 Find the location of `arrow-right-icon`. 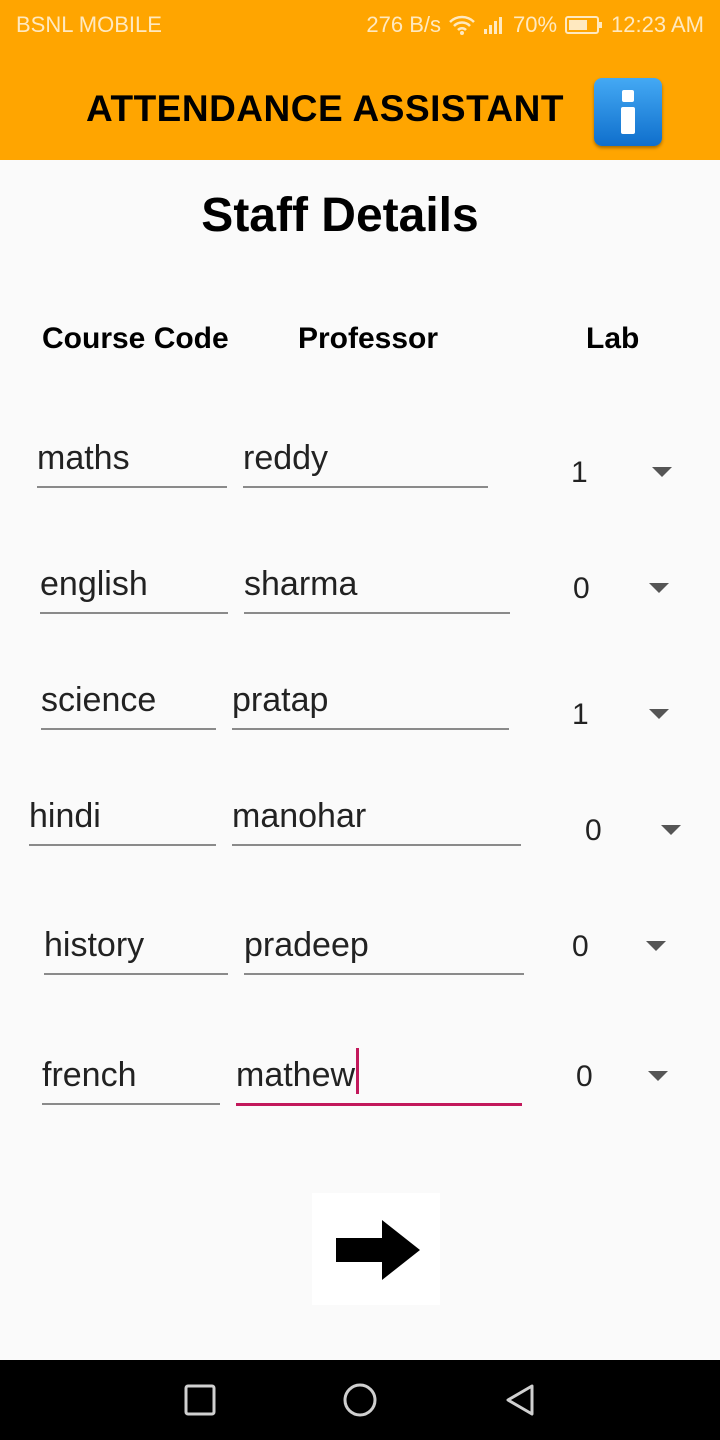

arrow-right-icon is located at coordinates (378, 1250).